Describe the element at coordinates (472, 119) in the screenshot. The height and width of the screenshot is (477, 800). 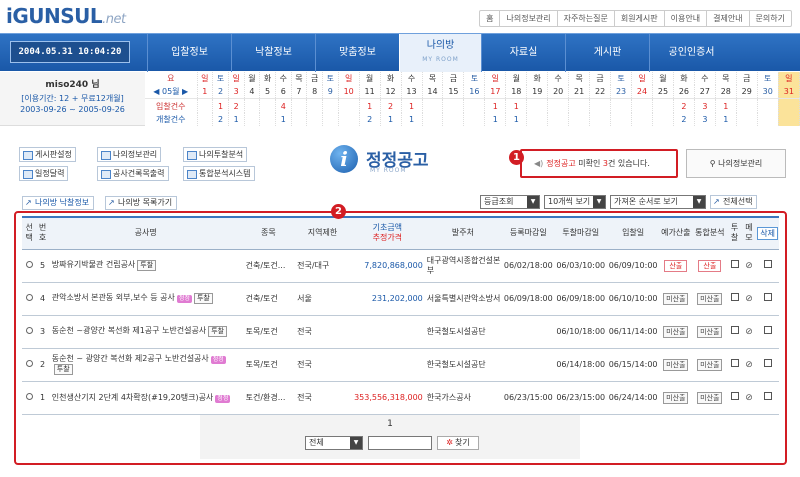
I see `calendar-row: 개찰건수 2 1 1 2 1 1 1 1 2 3 1` at that location.